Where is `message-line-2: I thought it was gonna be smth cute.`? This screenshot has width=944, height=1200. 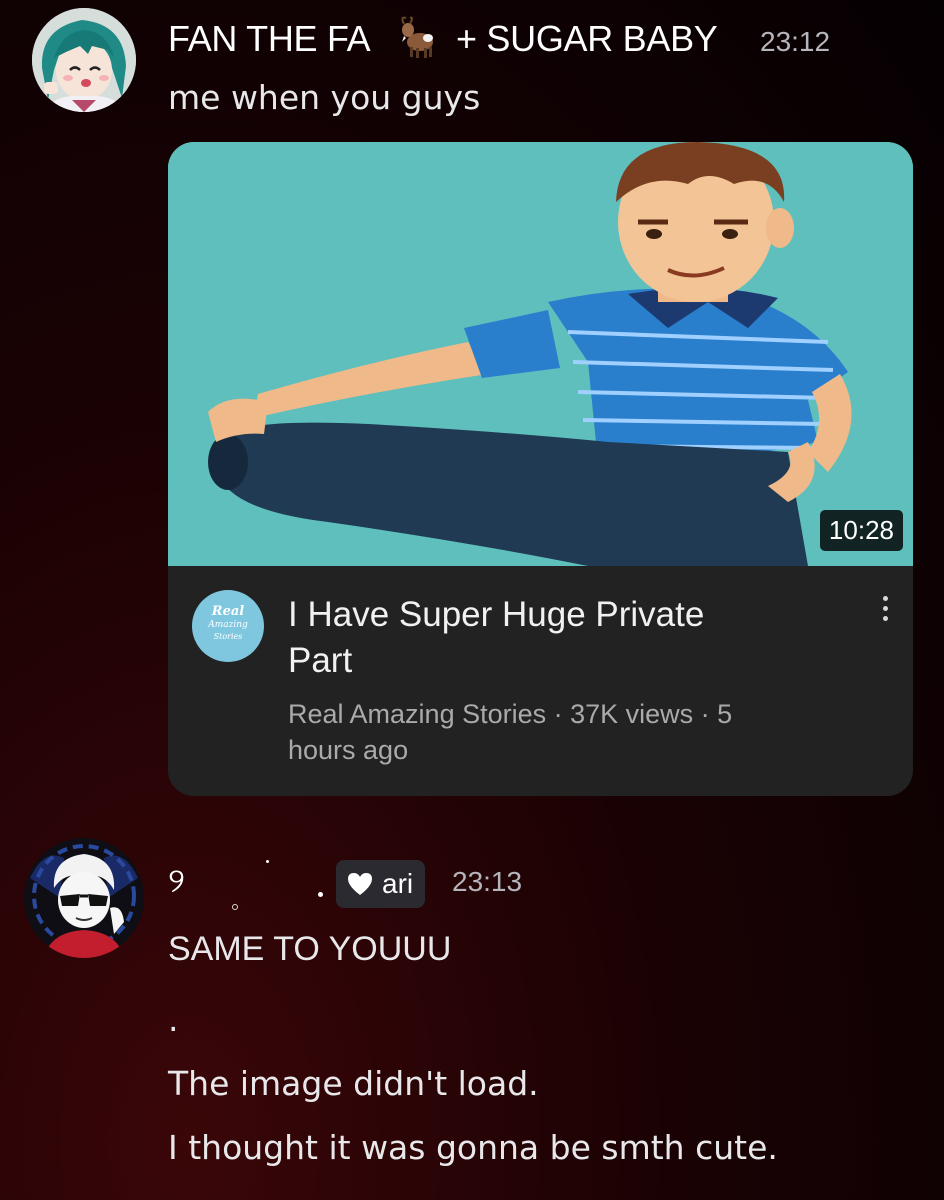
message-line-2: I thought it was gonna be smth cute. is located at coordinates (473, 1147).